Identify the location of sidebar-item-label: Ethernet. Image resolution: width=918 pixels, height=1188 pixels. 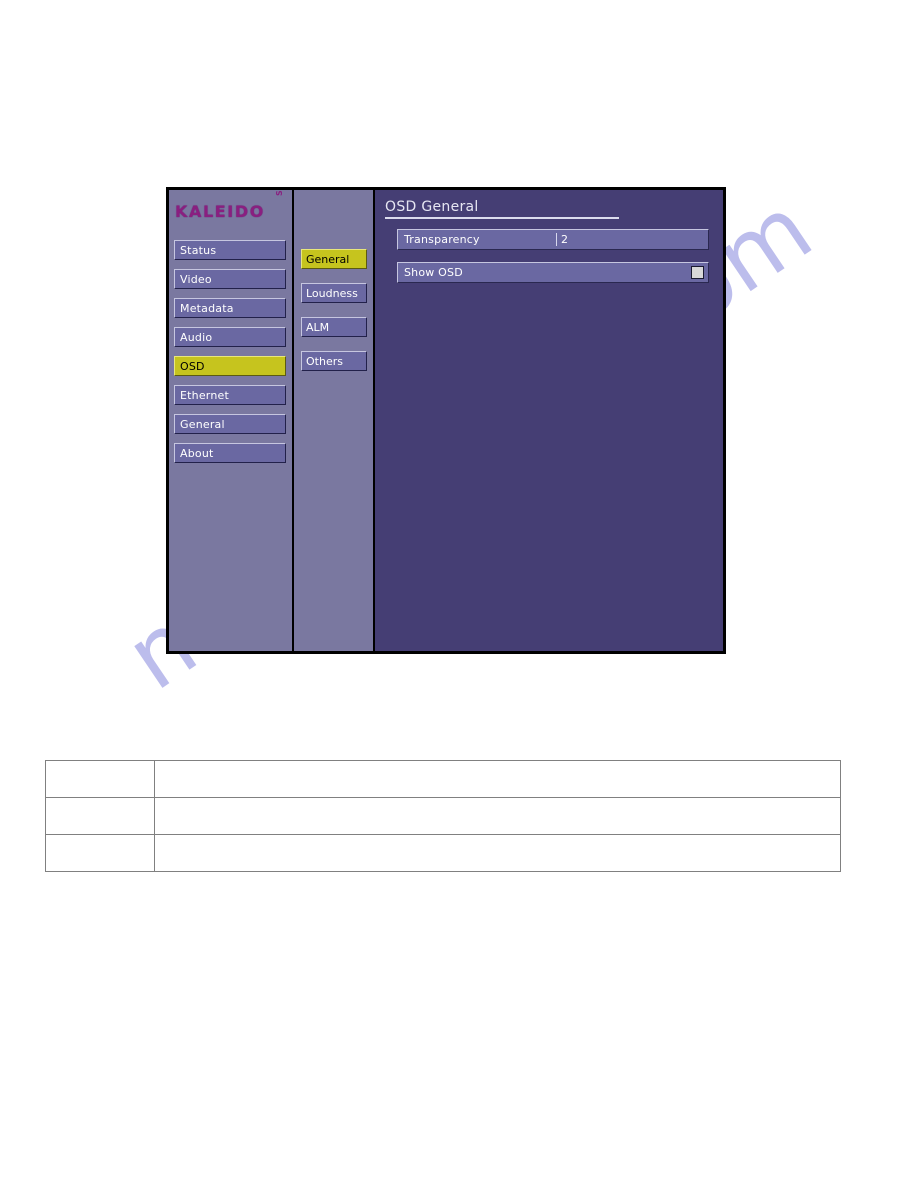
(204, 395).